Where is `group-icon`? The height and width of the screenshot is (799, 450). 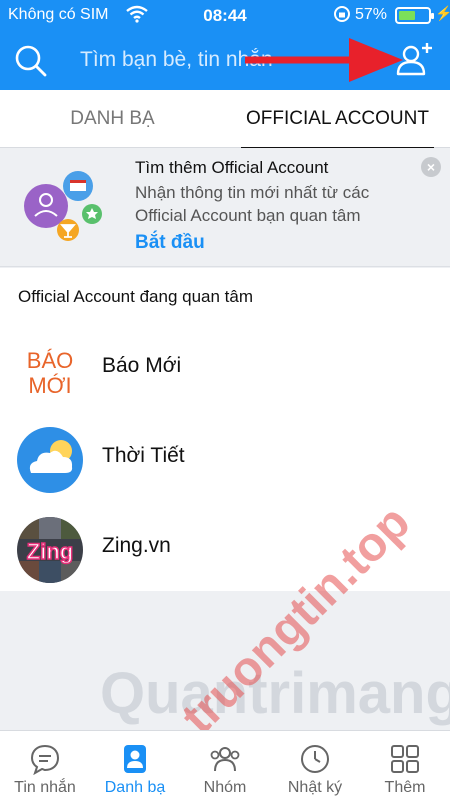
group-icon is located at coordinates (225, 759).